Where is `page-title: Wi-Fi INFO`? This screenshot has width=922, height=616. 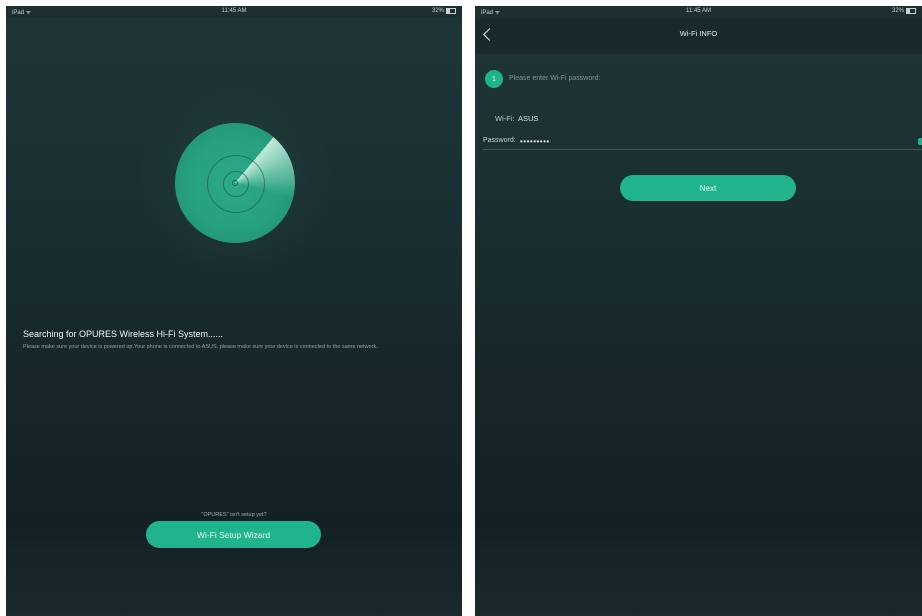 page-title: Wi-Fi INFO is located at coordinates (698, 33).